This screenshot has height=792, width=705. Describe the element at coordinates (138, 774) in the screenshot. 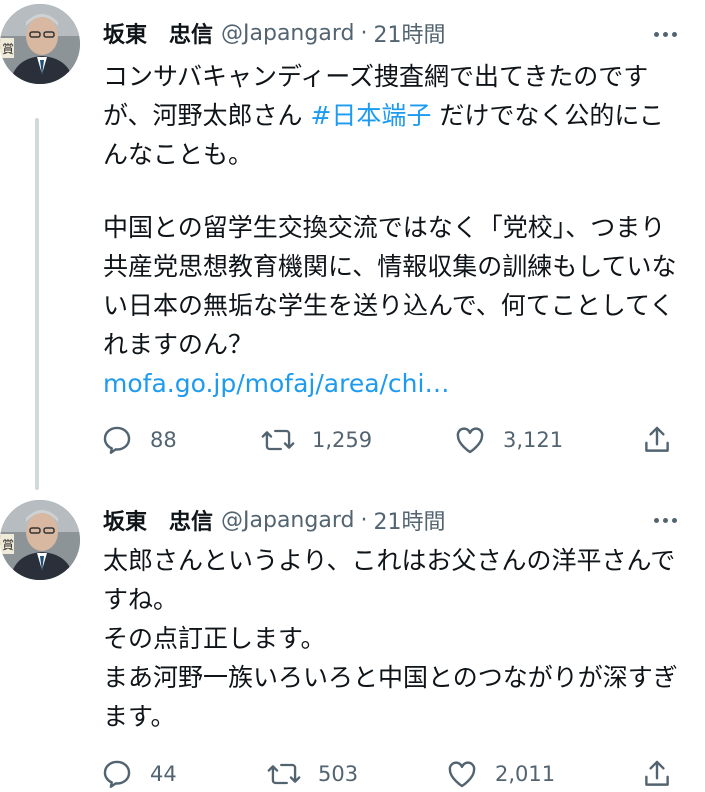

I see `reply-button: 44` at that location.